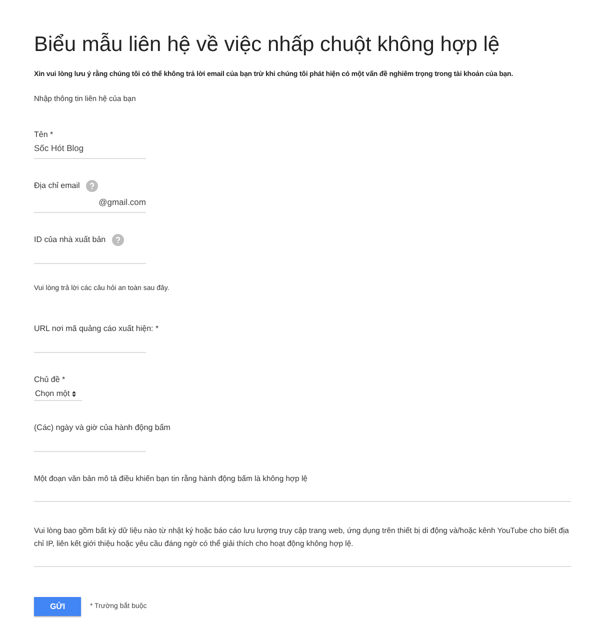 Image resolution: width=603 pixels, height=640 pixels. What do you see at coordinates (267, 45) in the screenshot?
I see `form-title: Biểu mẫu liên hệ về việc nhấp chuột không hợp lệ` at bounding box center [267, 45].